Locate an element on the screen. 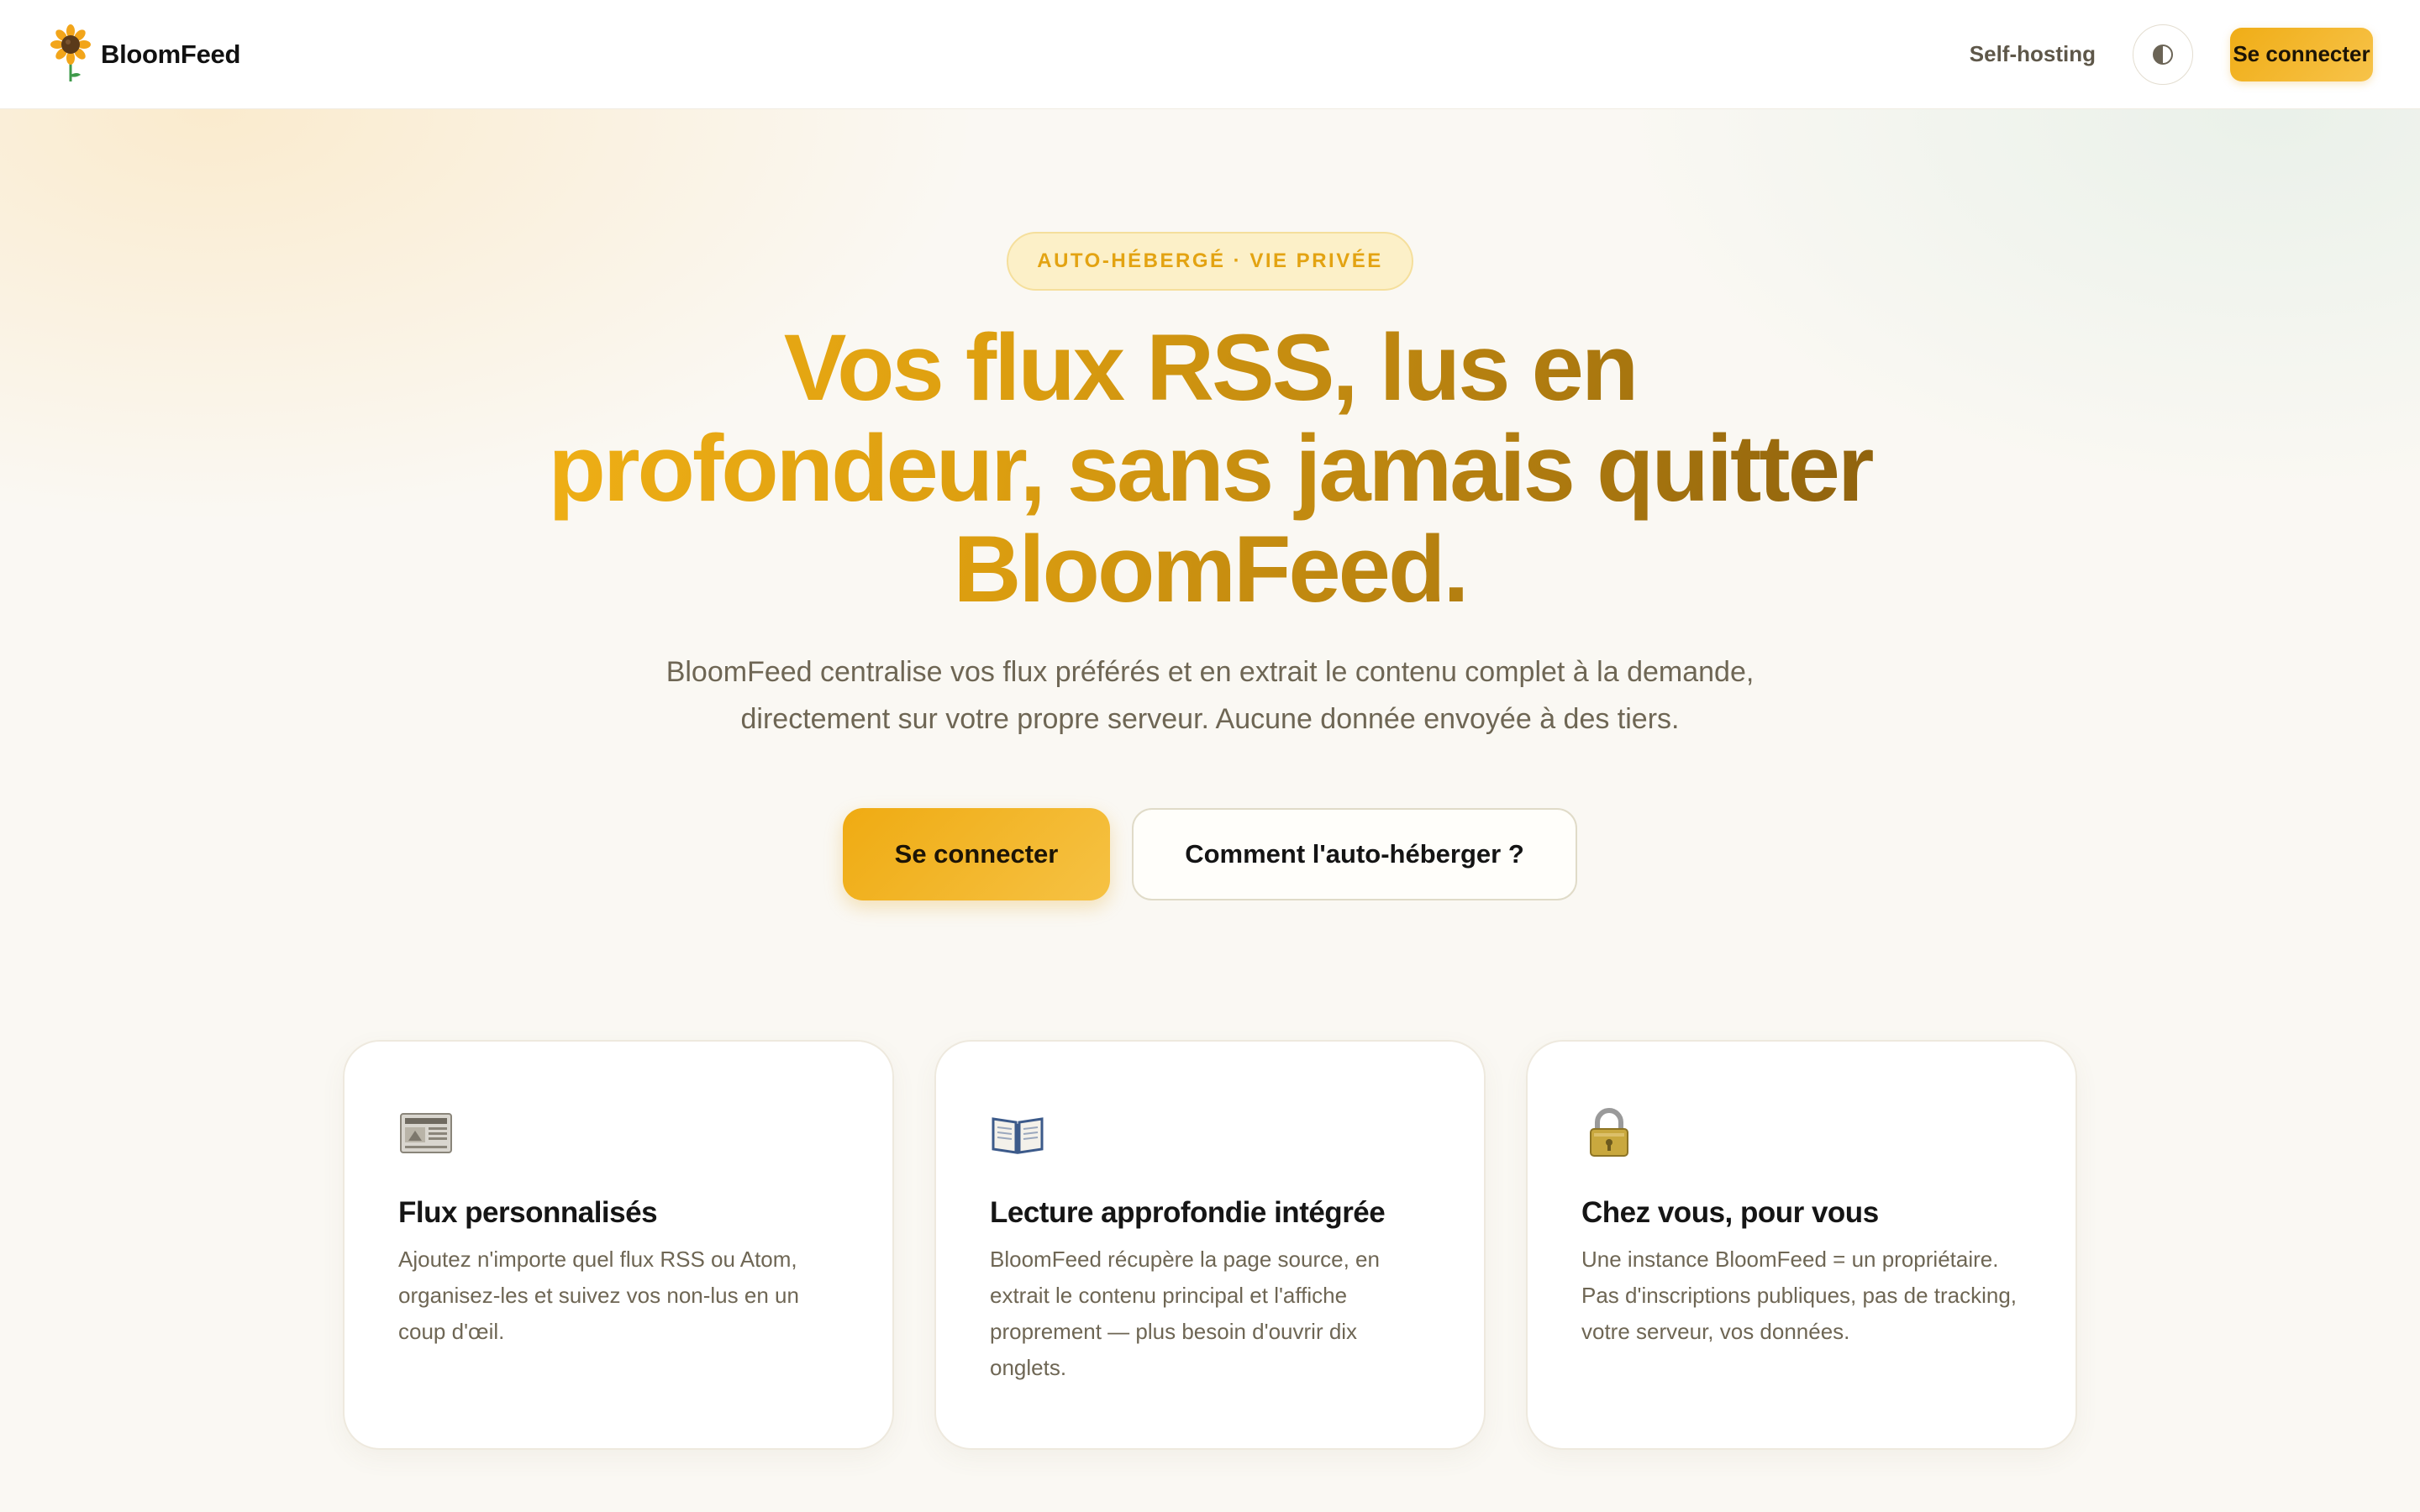  hero-cta-row: Se connecter Comment l'auto-héberger ? is located at coordinates (1210, 854).